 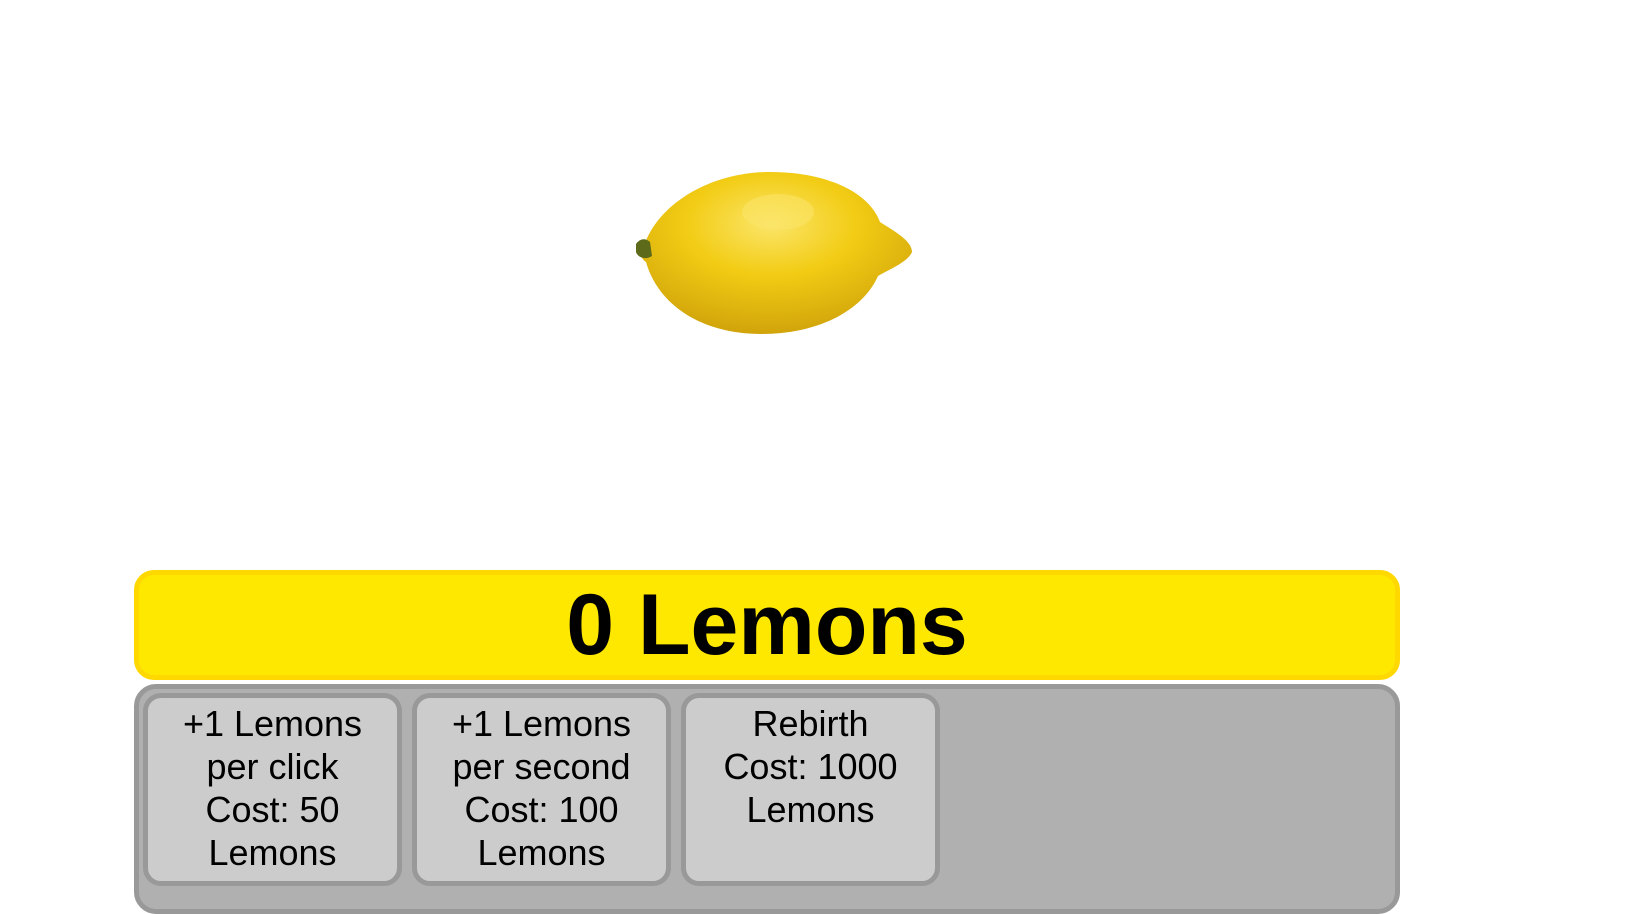 What do you see at coordinates (541, 809) in the screenshot?
I see `upgrade-cost: Cost: 100` at bounding box center [541, 809].